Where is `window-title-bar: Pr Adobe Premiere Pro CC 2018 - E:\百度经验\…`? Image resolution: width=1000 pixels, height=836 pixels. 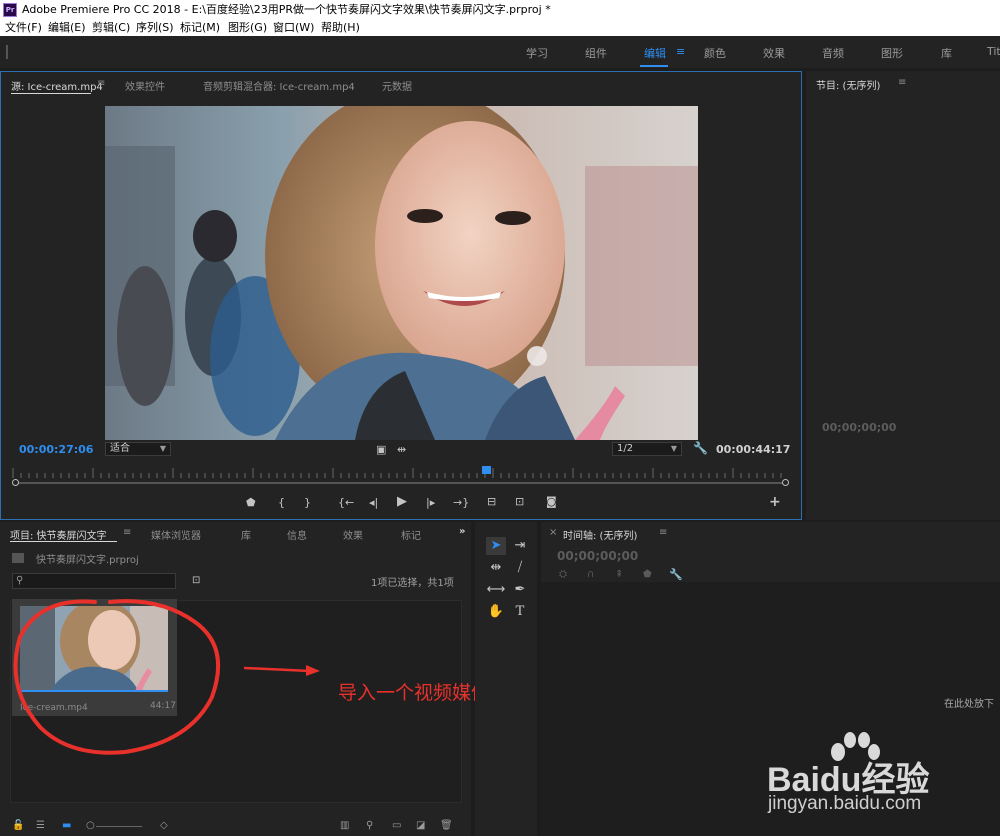
window-title-bar: Pr Adobe Premiere Pro CC 2018 - E:\百度经验\… is located at coordinates (500, 10).